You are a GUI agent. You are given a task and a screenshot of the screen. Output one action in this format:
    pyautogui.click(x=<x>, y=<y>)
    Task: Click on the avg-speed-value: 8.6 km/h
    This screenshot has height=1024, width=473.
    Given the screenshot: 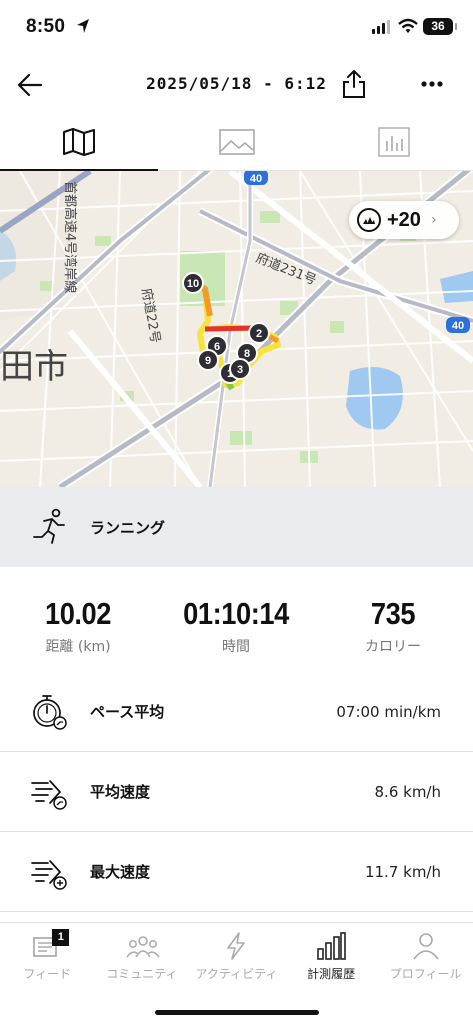 What is the action you would take?
    pyautogui.click(x=407, y=791)
    